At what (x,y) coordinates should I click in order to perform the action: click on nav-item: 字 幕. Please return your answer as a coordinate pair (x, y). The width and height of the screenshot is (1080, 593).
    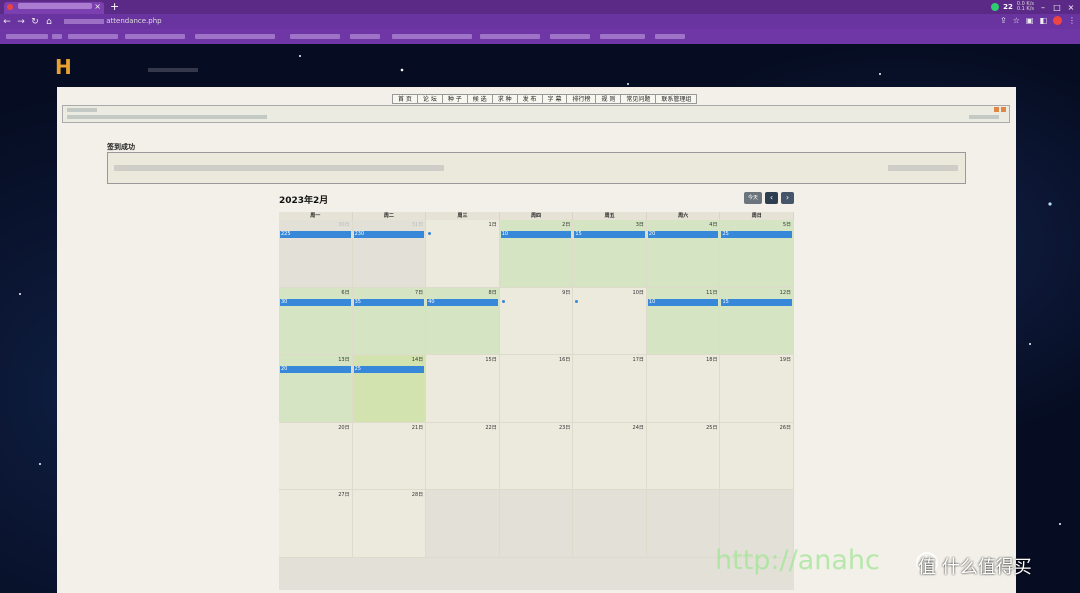
    Looking at the image, I should click on (555, 99).